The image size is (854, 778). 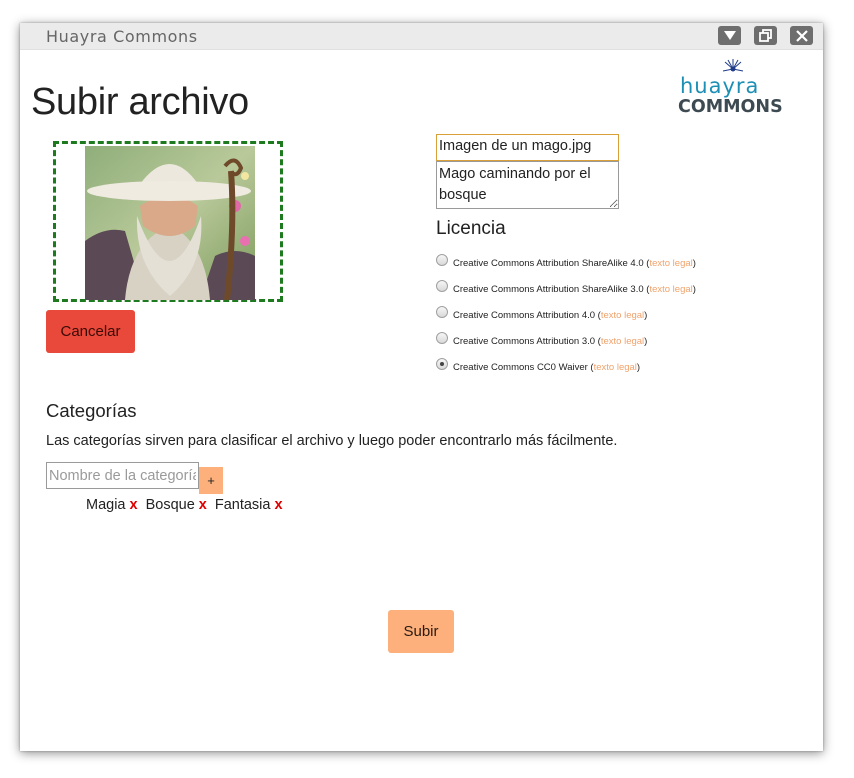 I want to click on category-tag: Bosque x, so click(x=176, y=505).